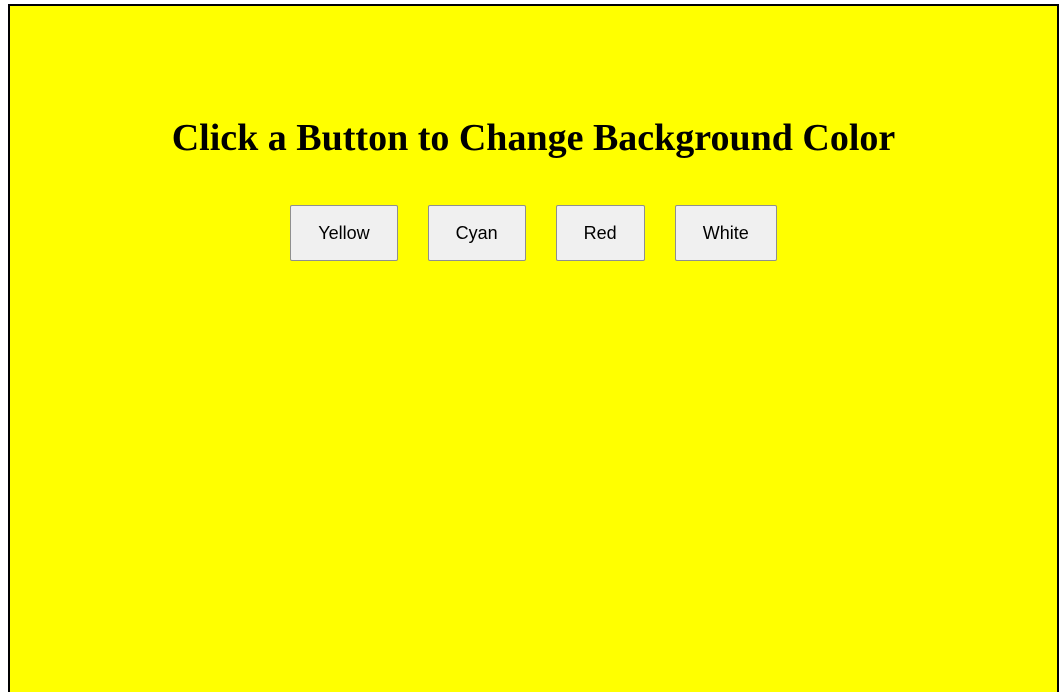 Image resolution: width=1061 pixels, height=694 pixels. I want to click on button-row: Yellow Cyan Red White, so click(533, 233).